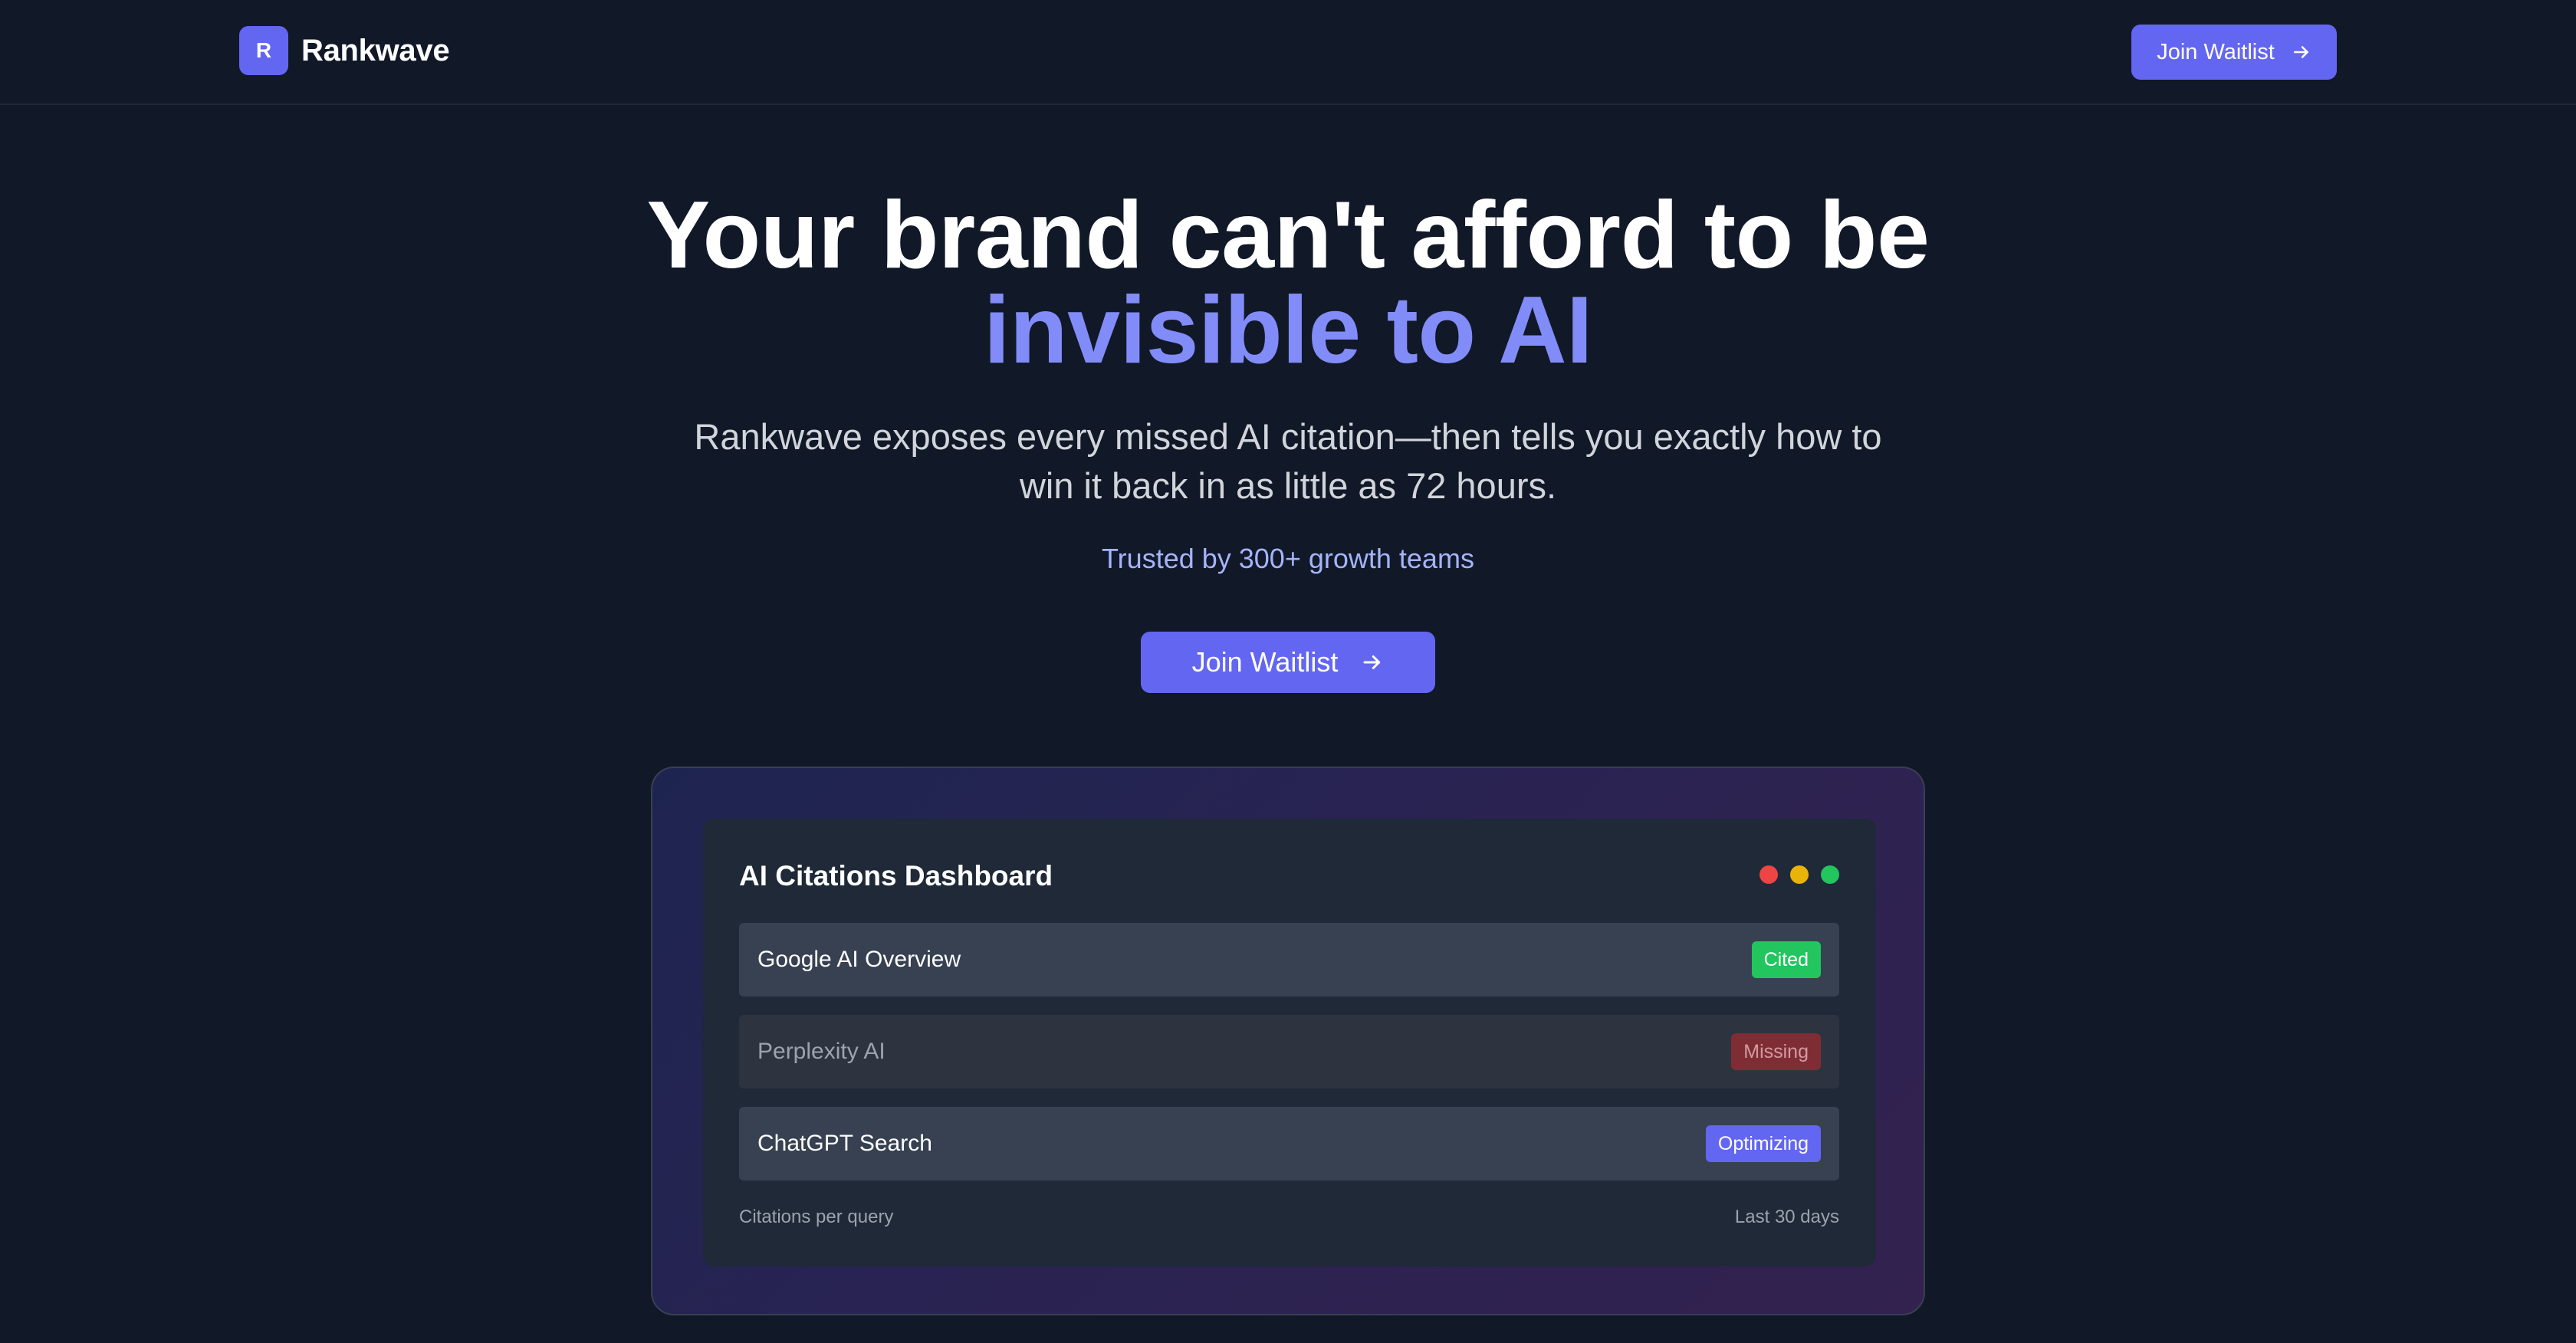 This screenshot has width=2576, height=1343. What do you see at coordinates (1769, 875) in the screenshot?
I see `red-dot-icon` at bounding box center [1769, 875].